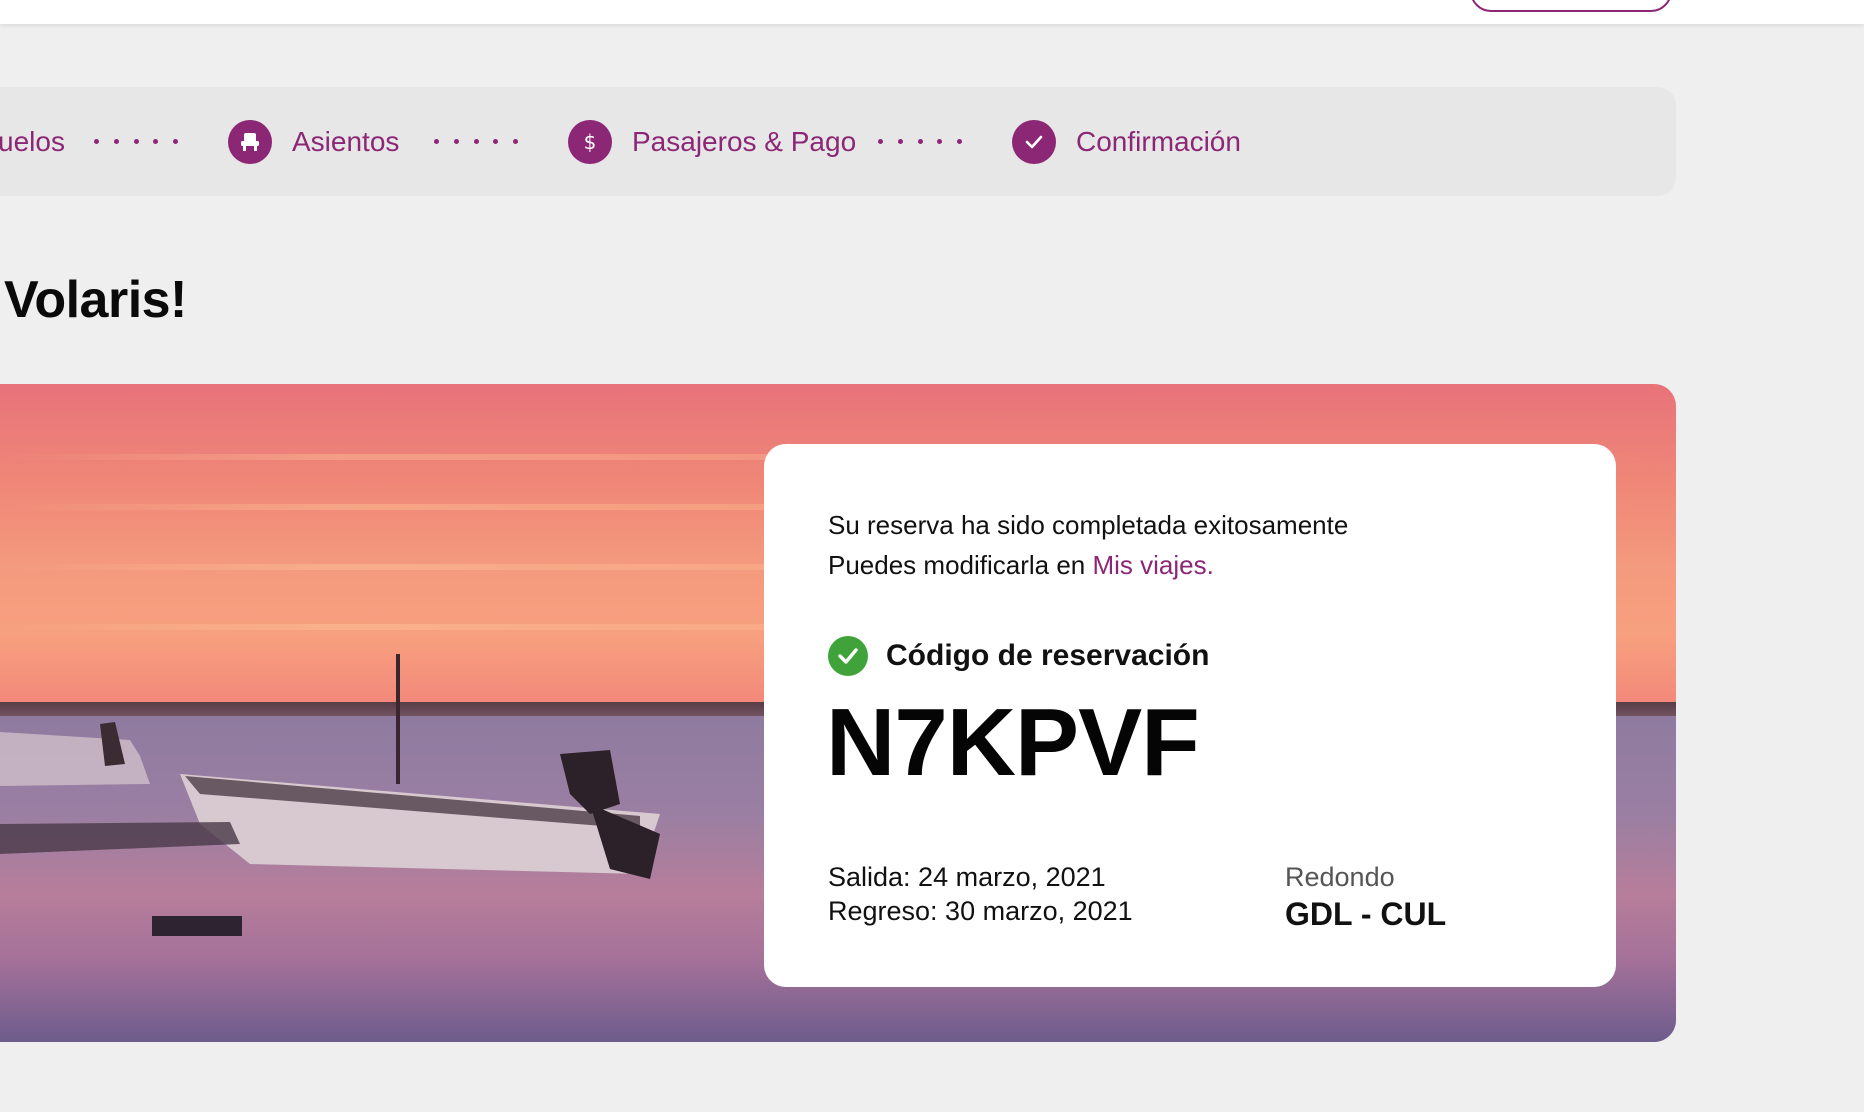 The width and height of the screenshot is (1864, 1112). Describe the element at coordinates (330, 829) in the screenshot. I see `boats-silhouette` at that location.